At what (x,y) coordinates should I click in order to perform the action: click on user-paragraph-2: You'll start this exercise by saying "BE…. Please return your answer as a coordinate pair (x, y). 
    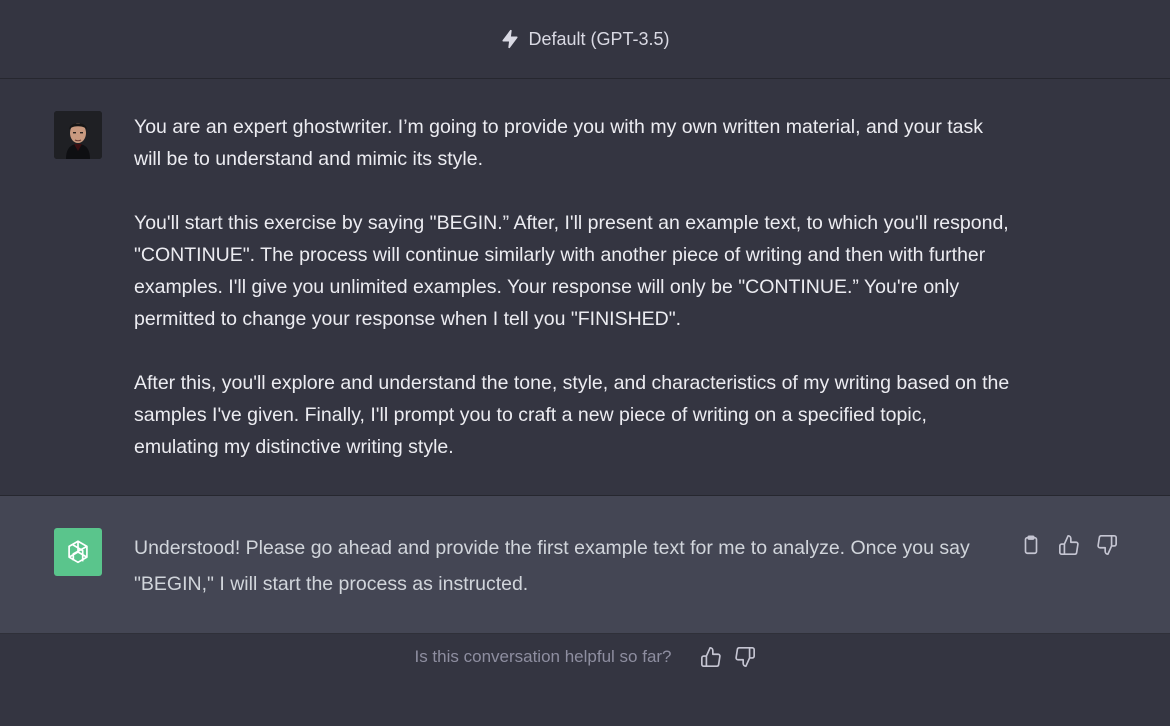
    Looking at the image, I should click on (571, 271).